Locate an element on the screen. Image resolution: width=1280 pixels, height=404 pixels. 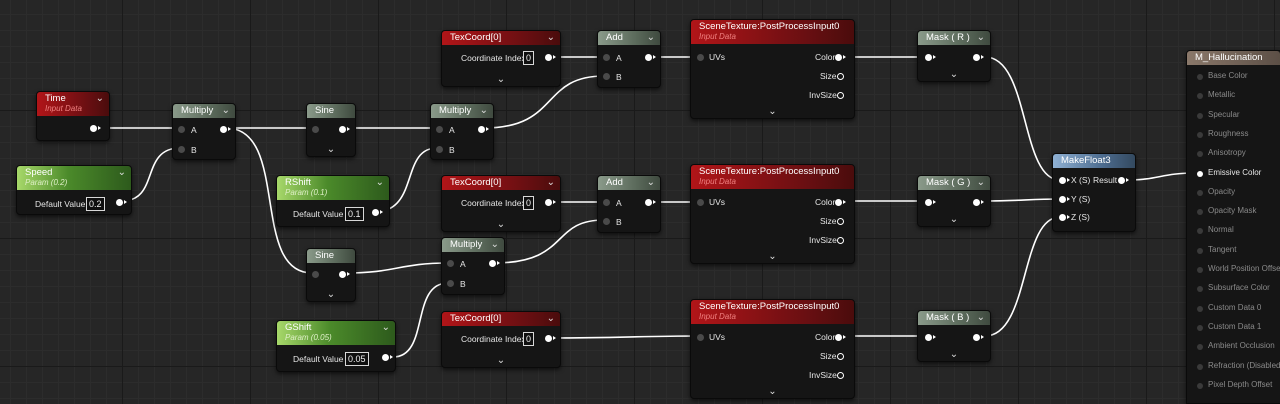
sine2-node: Sine ⌄ is located at coordinates (331, 275).